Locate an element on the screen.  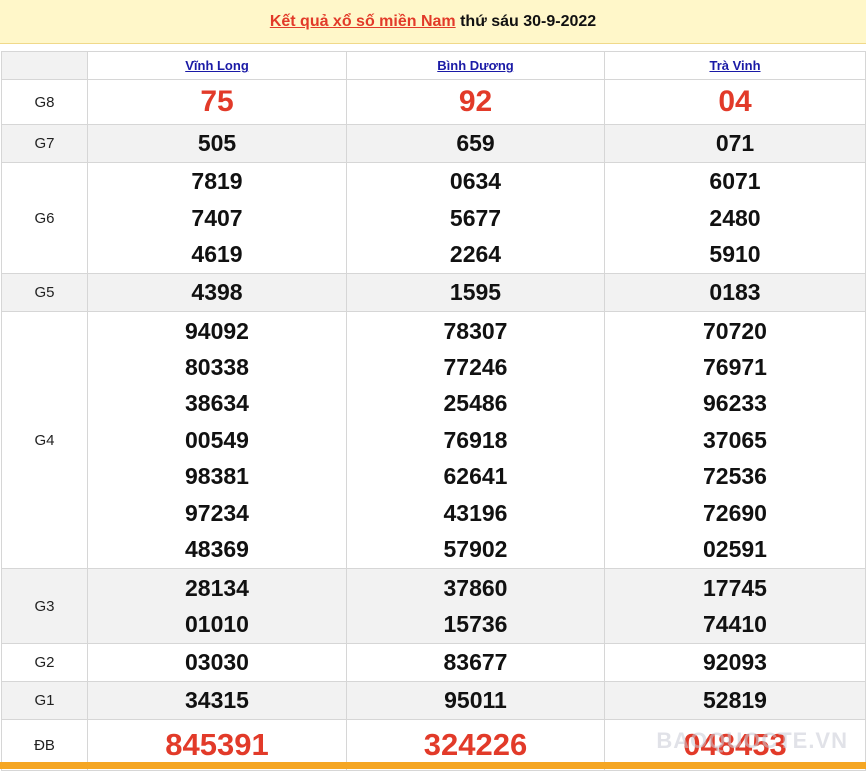
prize-cell: 03030 is located at coordinates (217, 662).